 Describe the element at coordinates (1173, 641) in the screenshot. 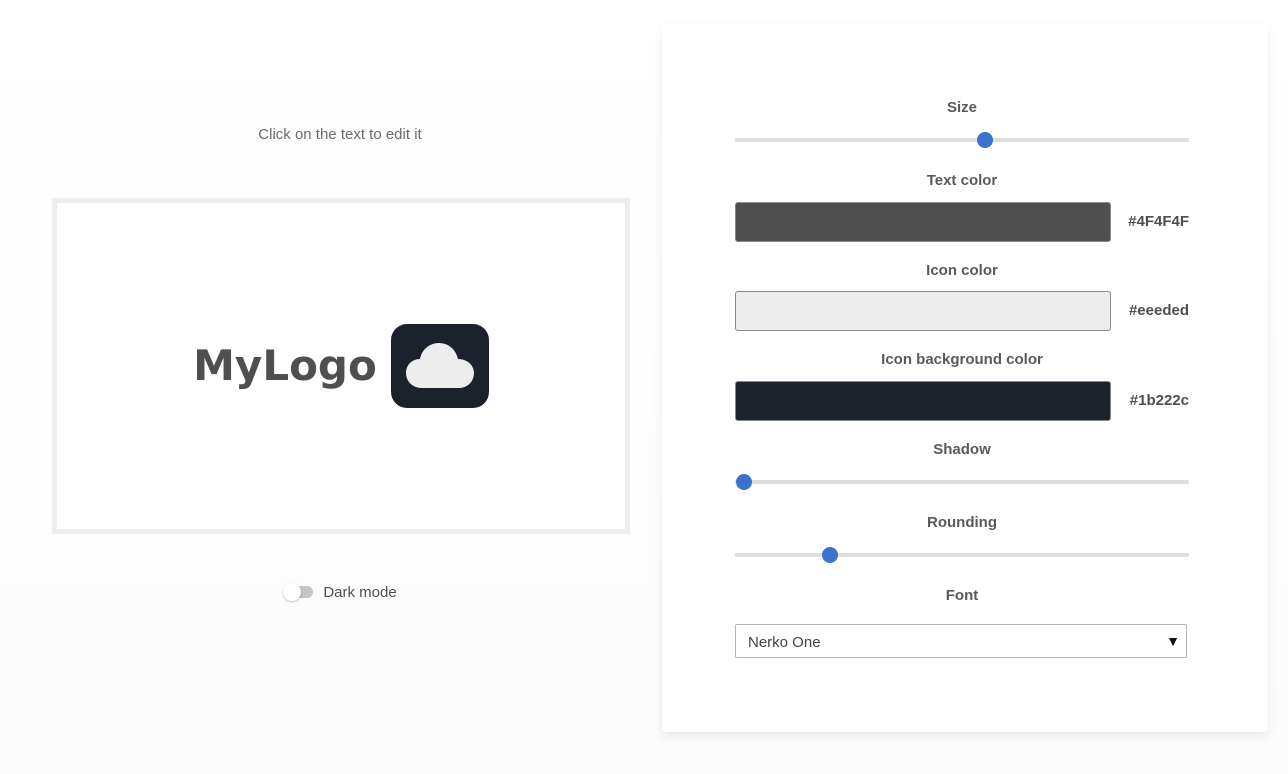

I see `caret-down-icon: ▼` at that location.